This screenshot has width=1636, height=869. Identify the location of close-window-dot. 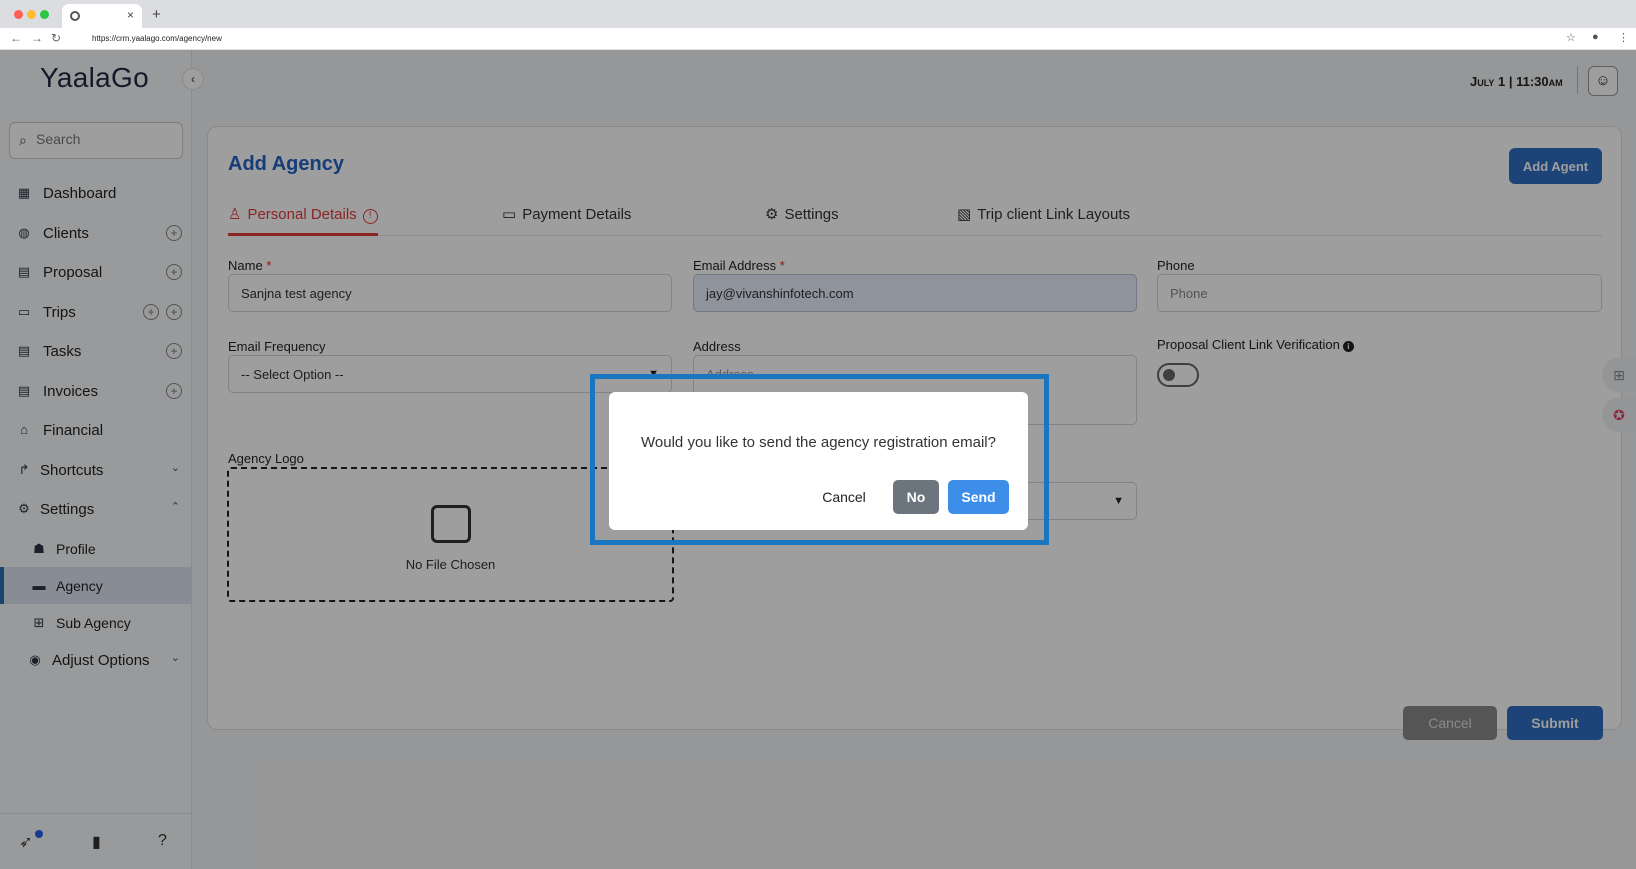
(18, 14).